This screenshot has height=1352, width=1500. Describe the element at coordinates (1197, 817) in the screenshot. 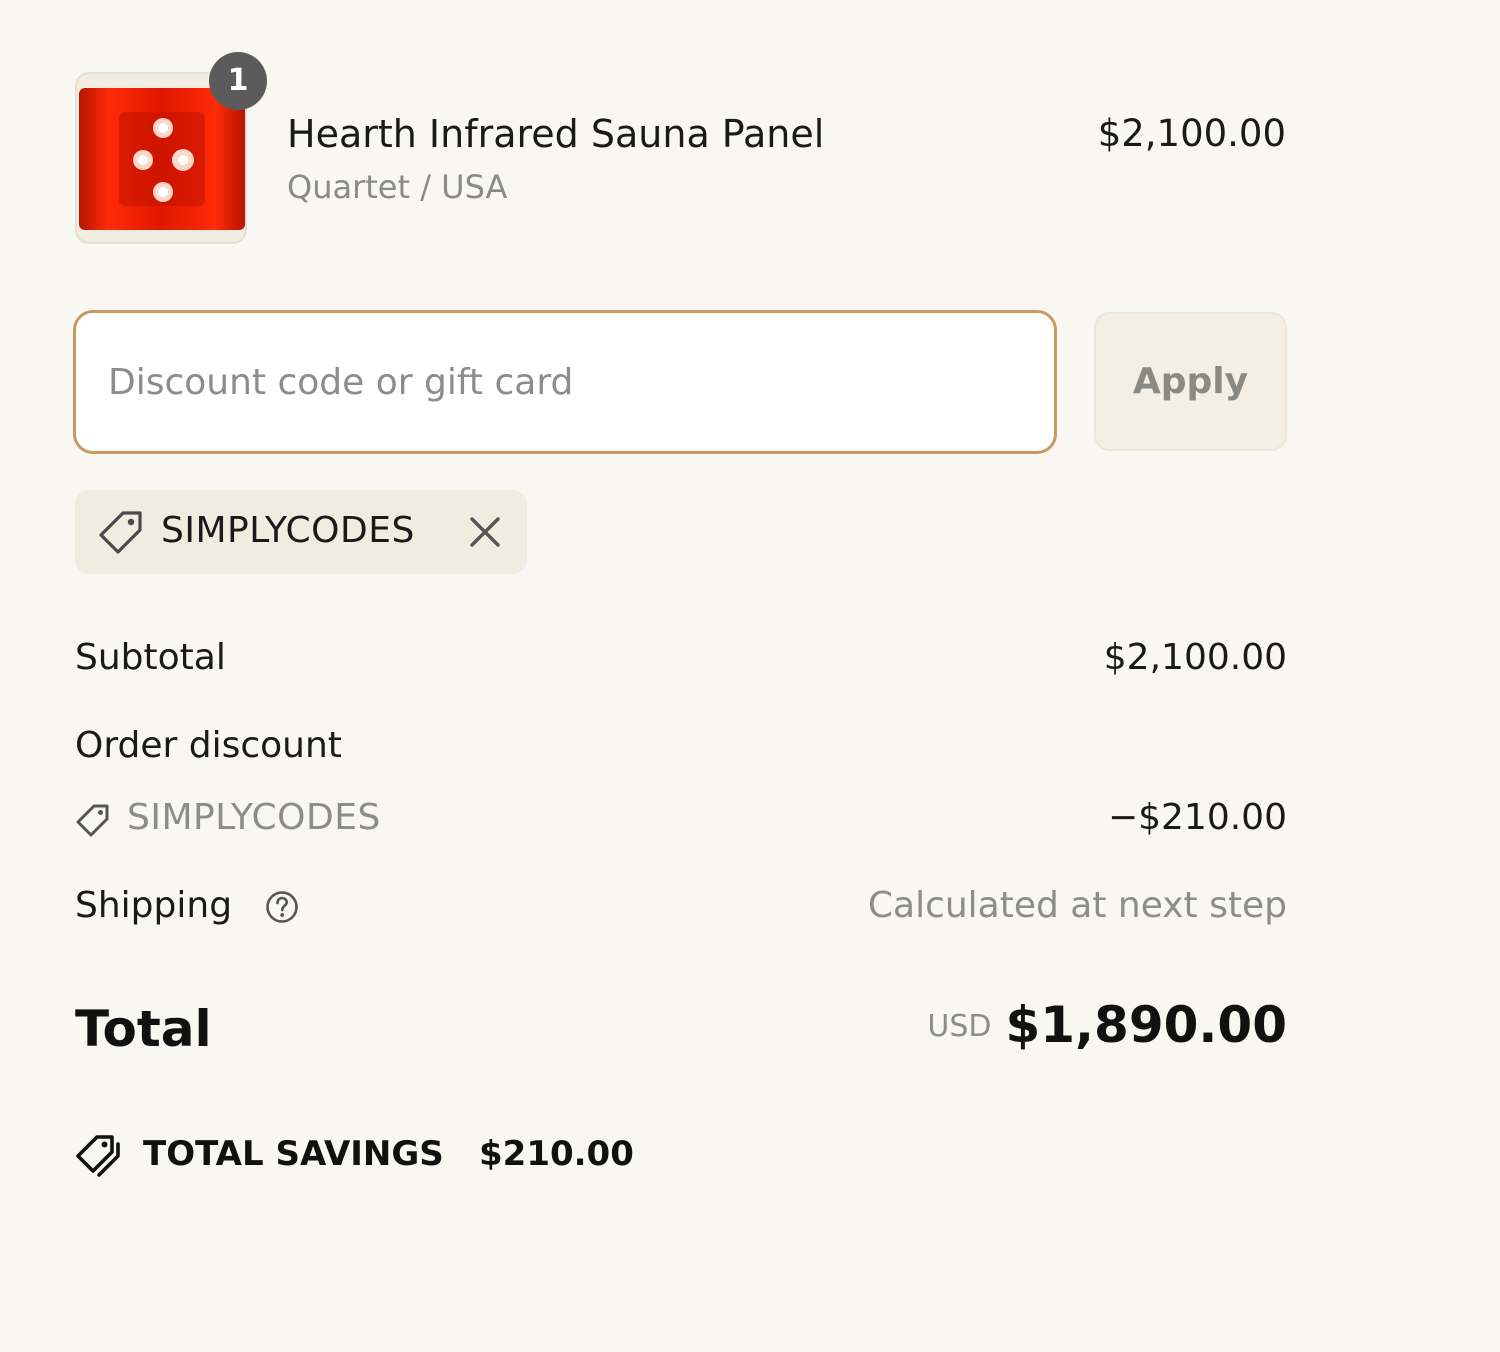

I see `order-discount-value: −$210.00` at that location.